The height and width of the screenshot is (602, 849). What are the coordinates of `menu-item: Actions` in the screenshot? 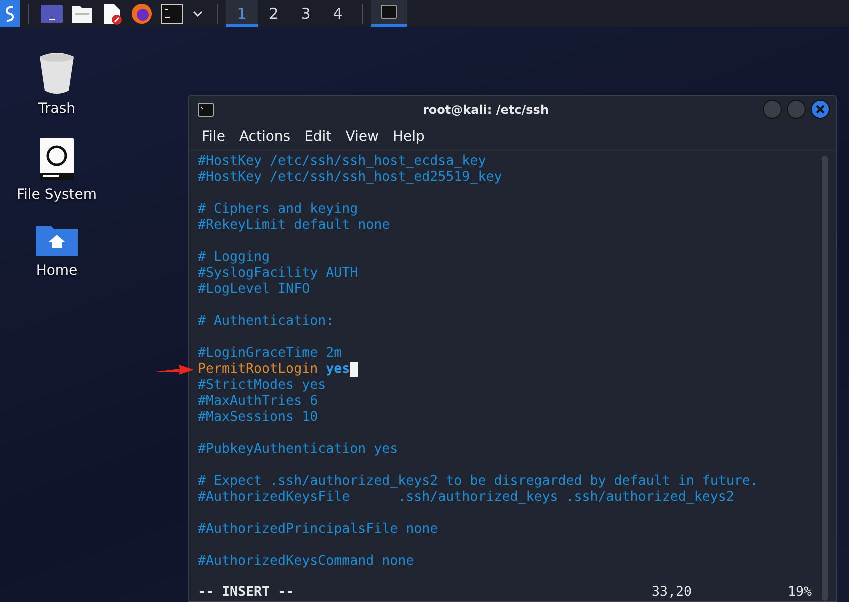 It's located at (265, 136).